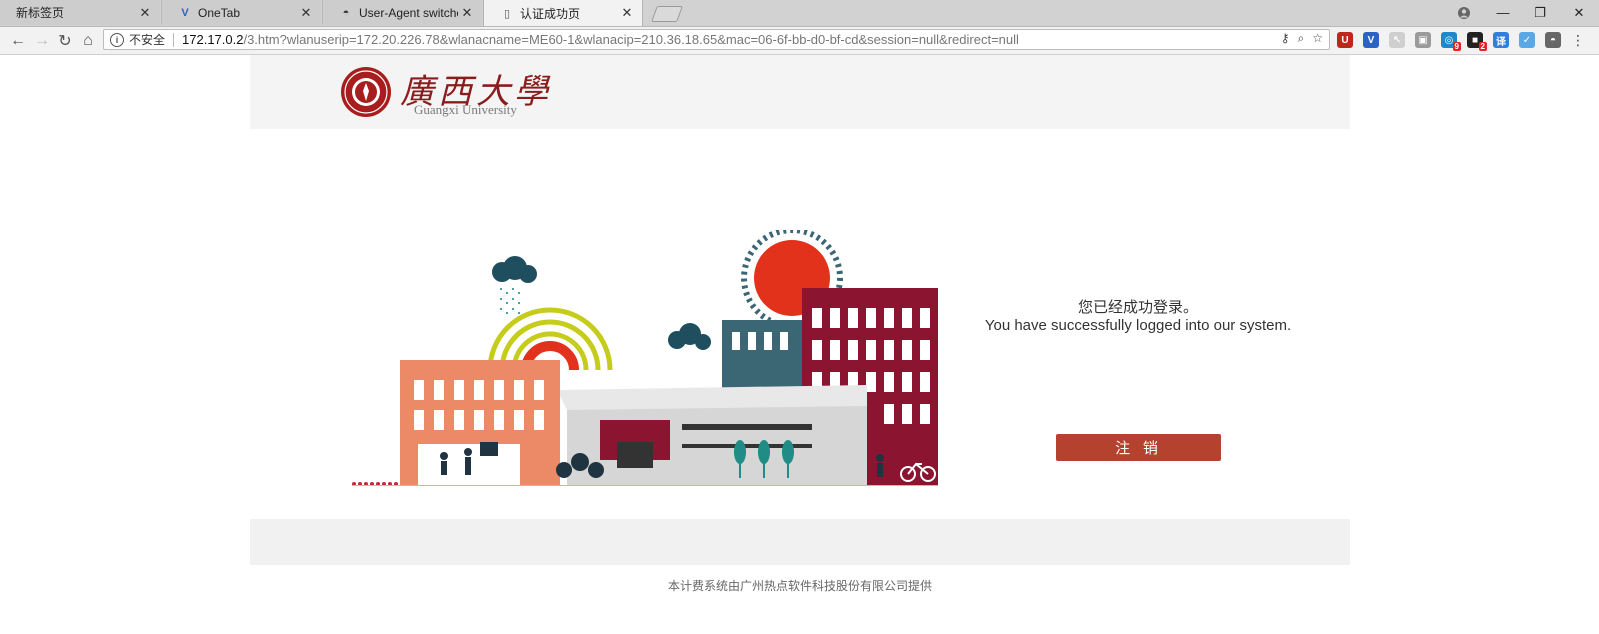 Image resolution: width=1599 pixels, height=634 pixels. Describe the element at coordinates (764, 452) in the screenshot. I see `trees-graphic` at that location.